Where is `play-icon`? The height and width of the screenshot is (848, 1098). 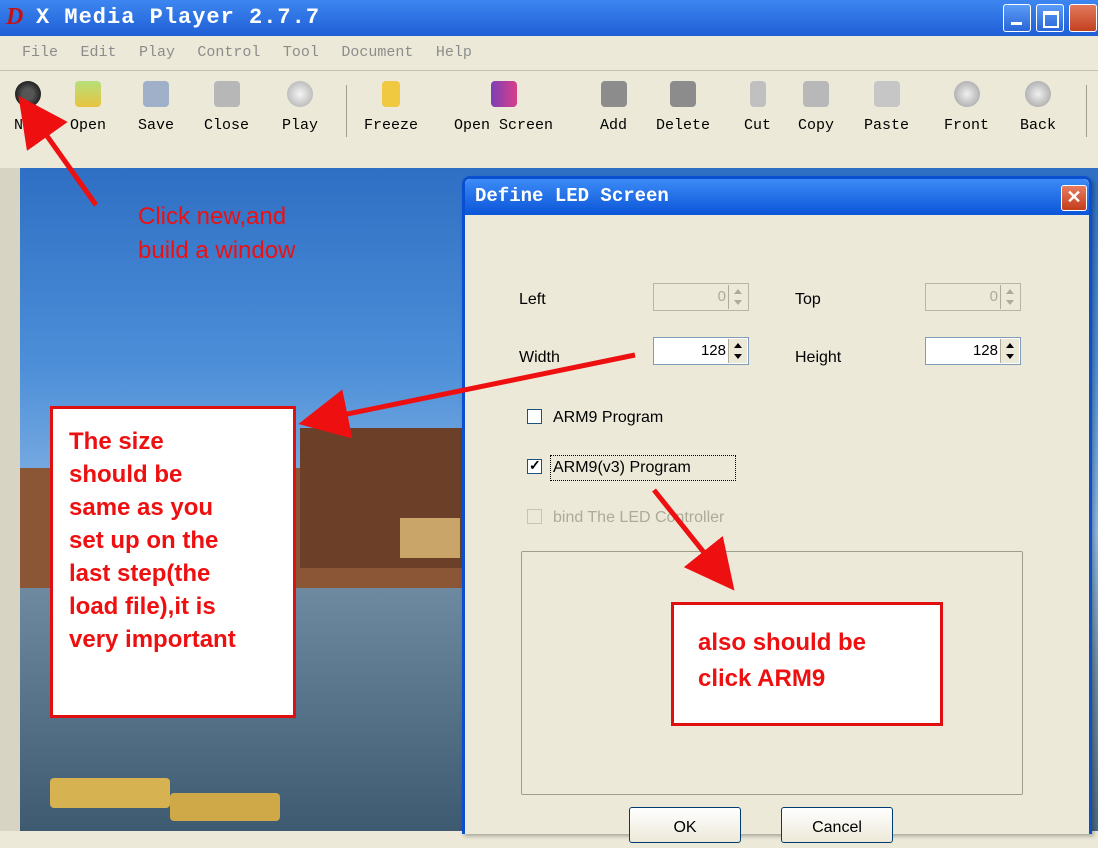
play-icon is located at coordinates (300, 94).